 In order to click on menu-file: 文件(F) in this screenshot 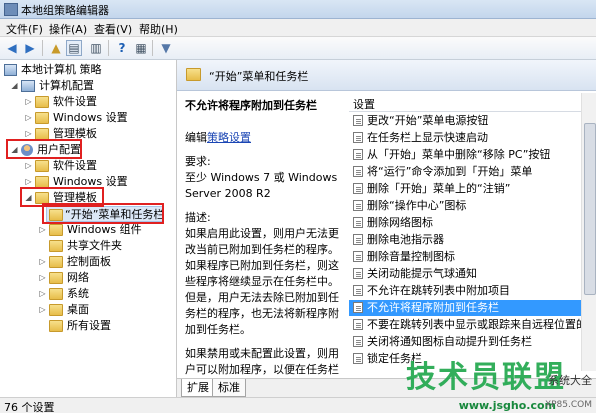, I will do `click(24, 29)`.